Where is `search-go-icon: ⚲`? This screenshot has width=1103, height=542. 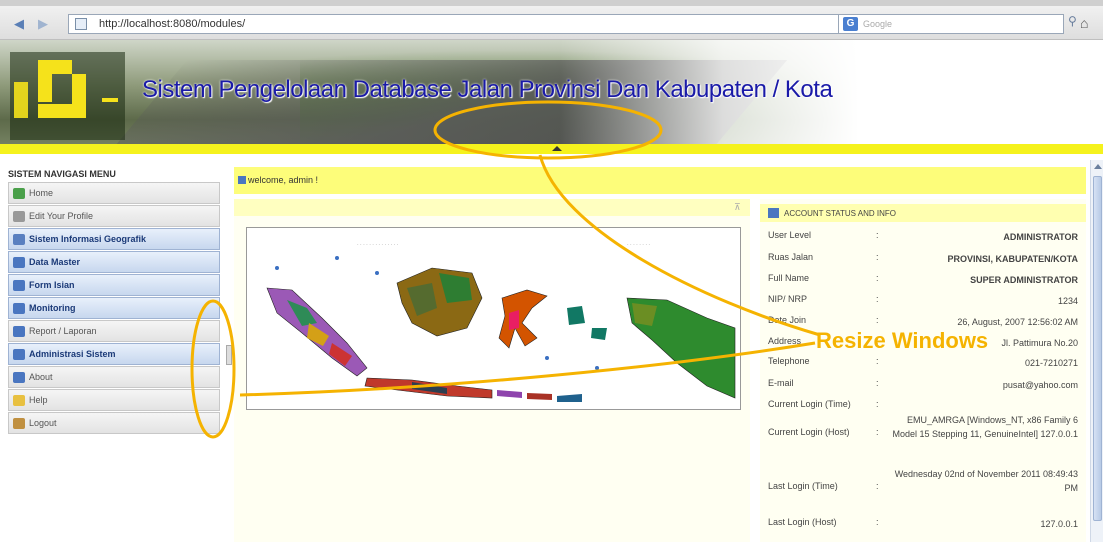 search-go-icon: ⚲ is located at coordinates (1072, 21).